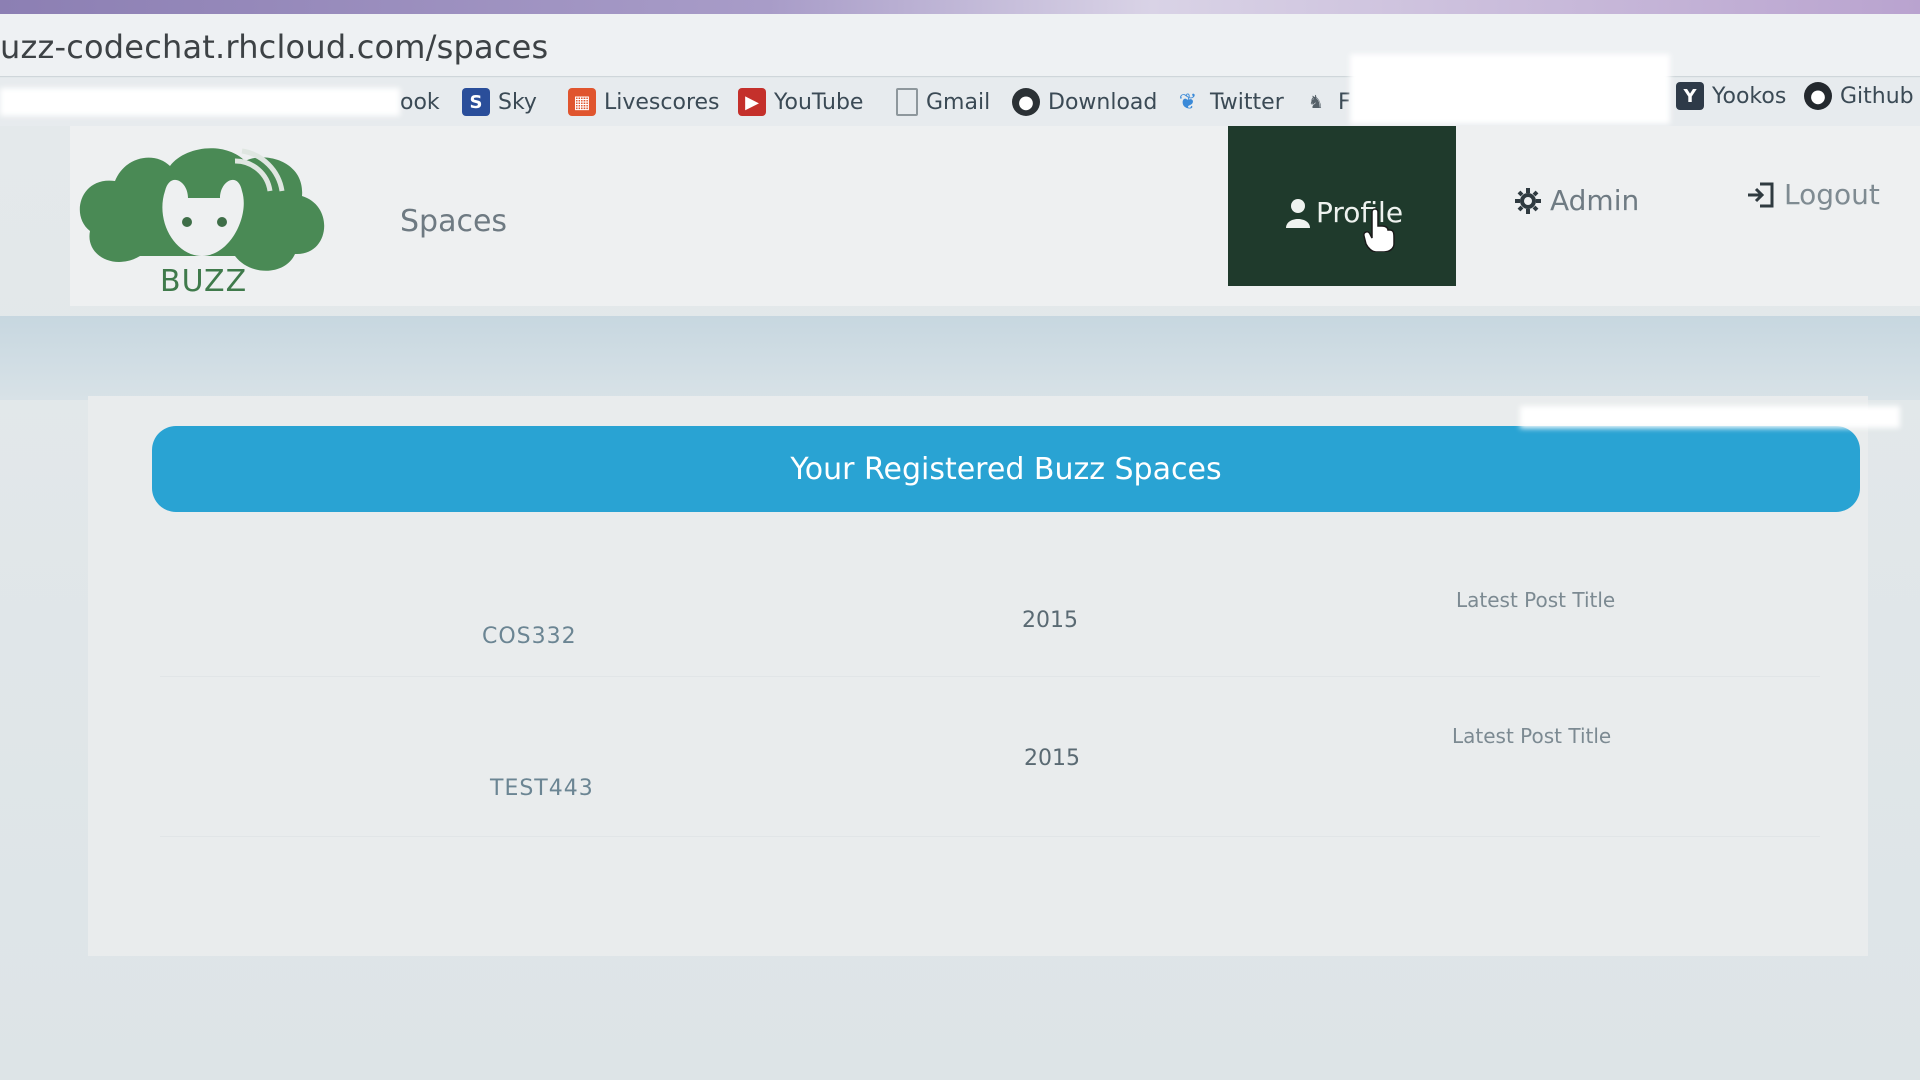 The width and height of the screenshot is (1920, 1080). What do you see at coordinates (1379, 230) in the screenshot?
I see `hand-cursor-icon` at bounding box center [1379, 230].